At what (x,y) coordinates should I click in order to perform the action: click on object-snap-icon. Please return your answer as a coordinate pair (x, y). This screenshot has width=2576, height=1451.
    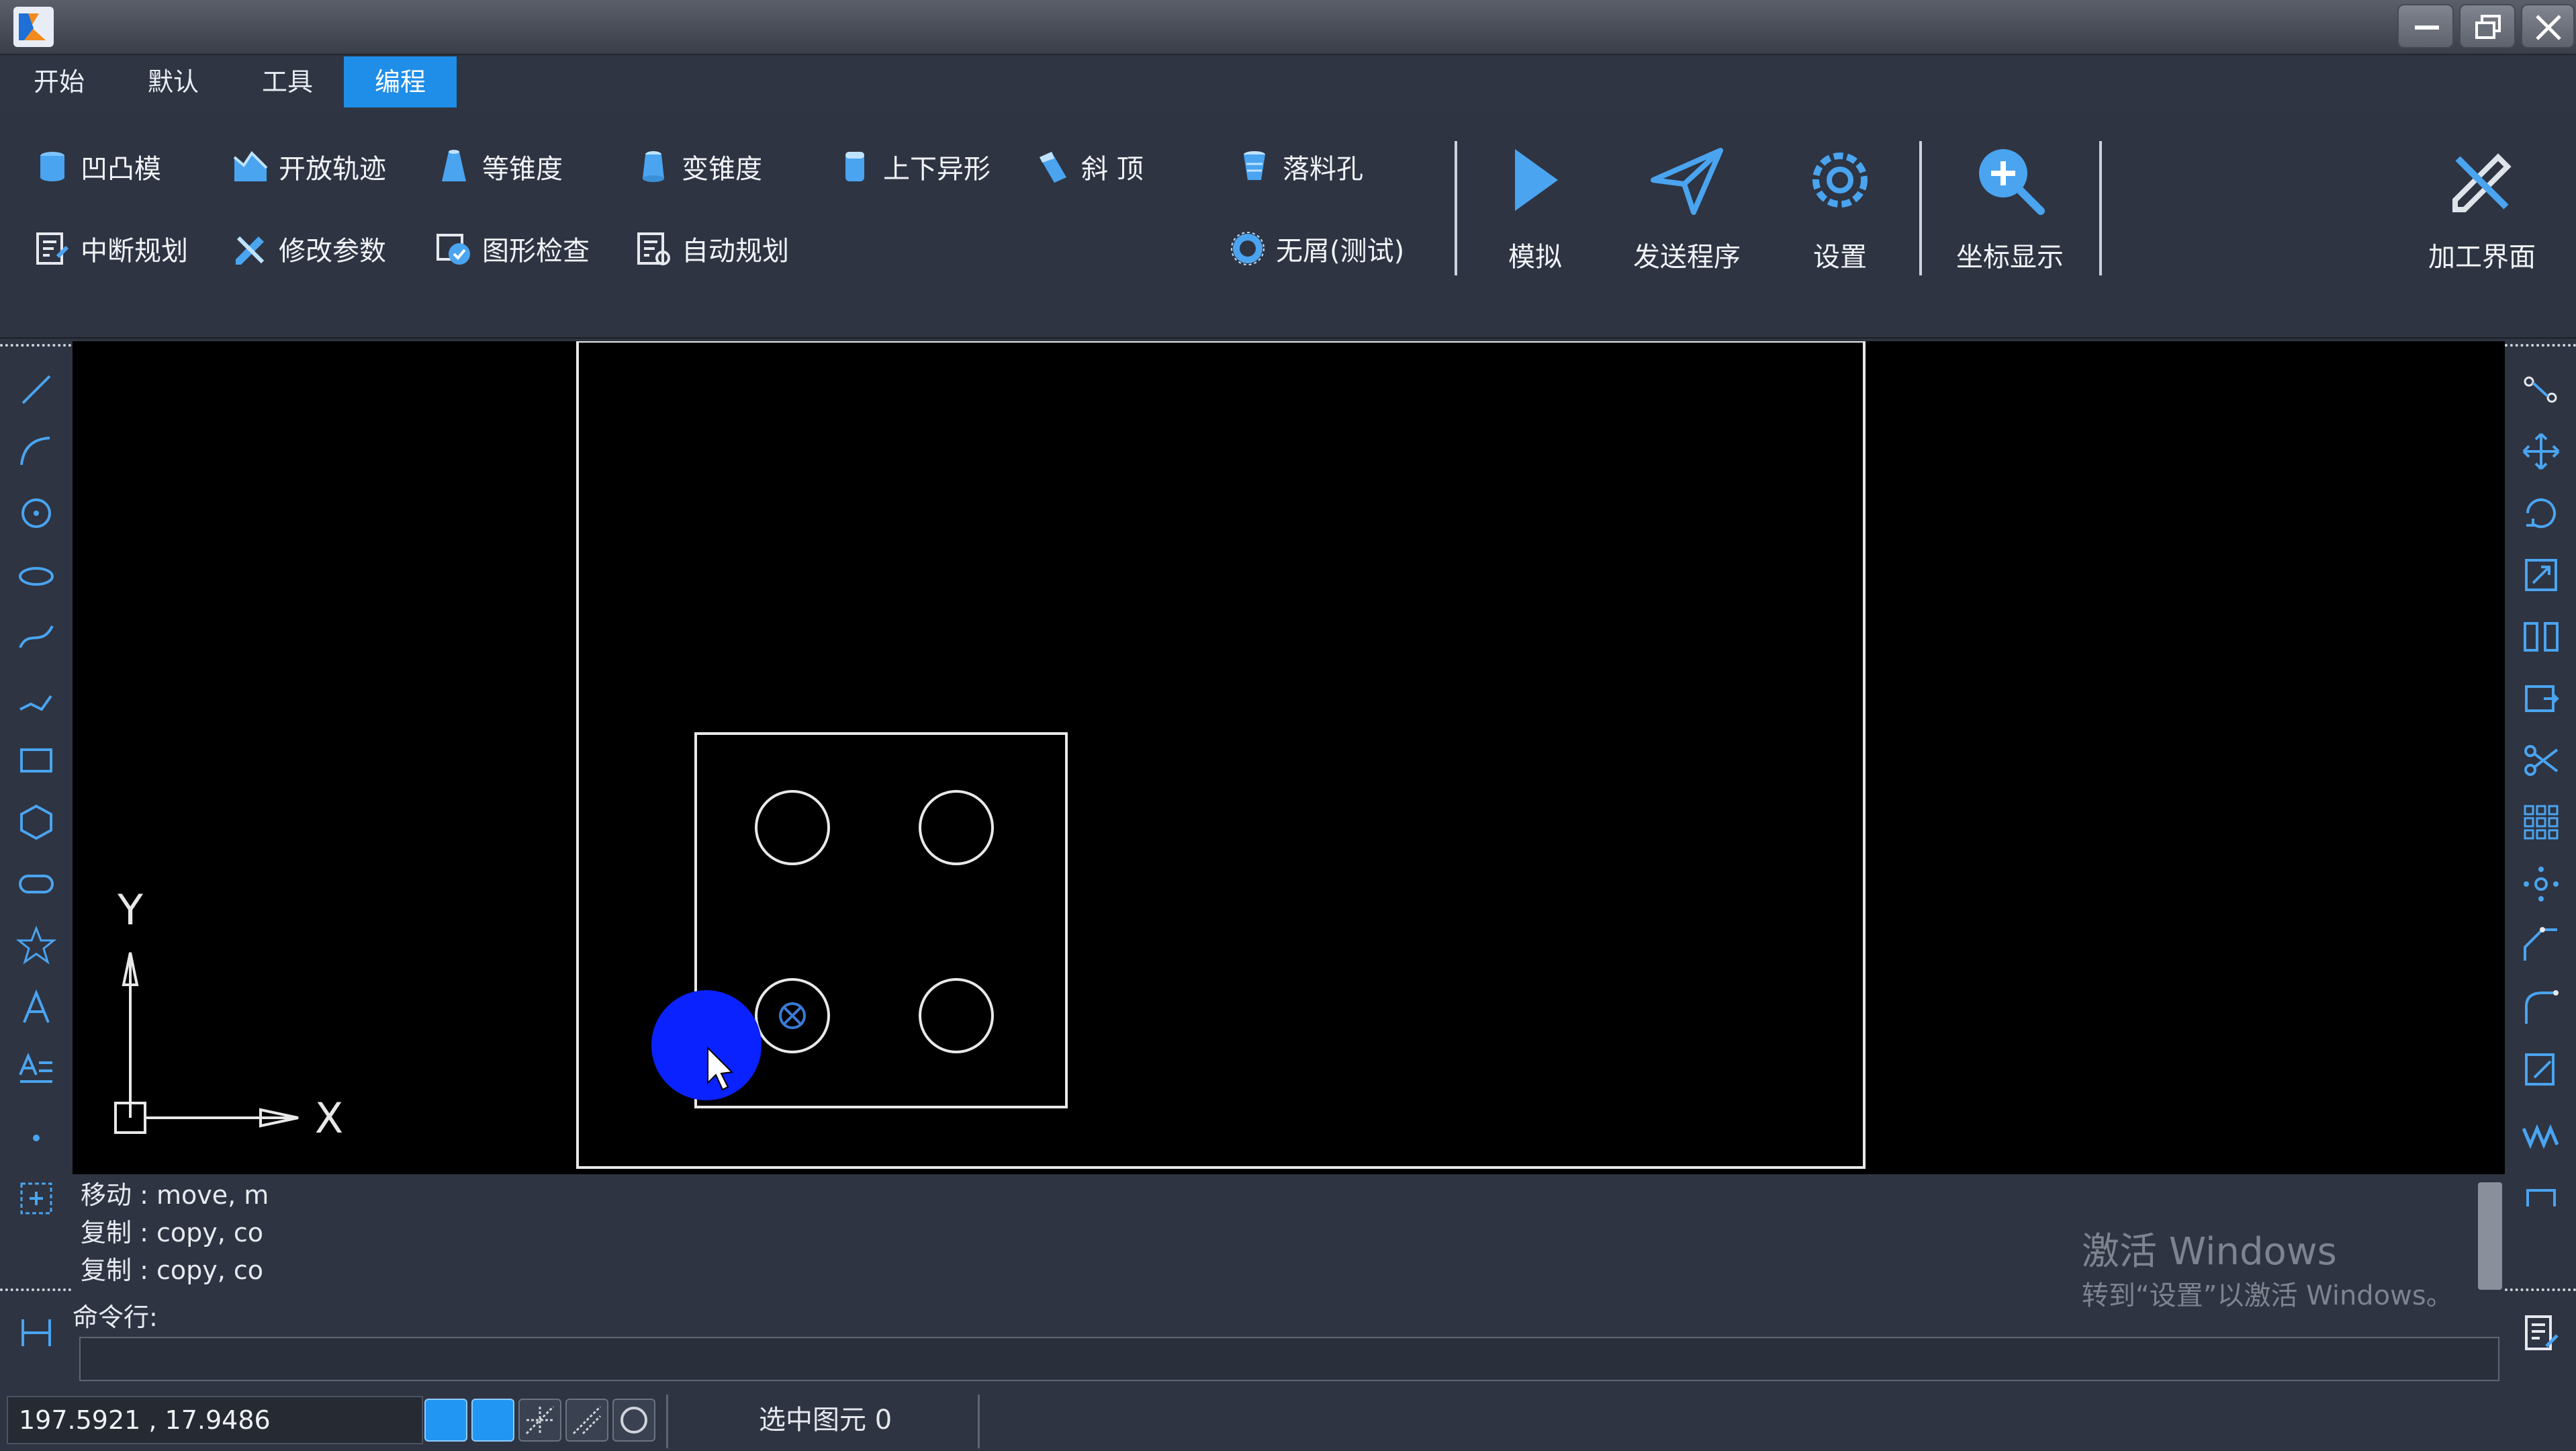
    Looking at the image, I should click on (633, 1421).